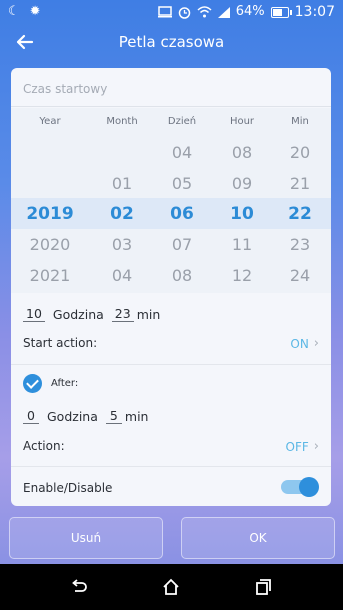 The image size is (343, 610). What do you see at coordinates (300, 121) in the screenshot?
I see `column-header: Min` at bounding box center [300, 121].